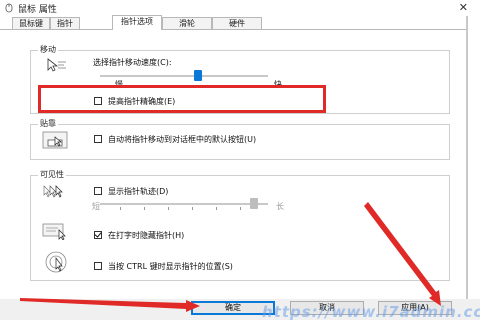 This screenshot has height=320, width=480. Describe the element at coordinates (254, 203) in the screenshot. I see `trail-length-slider-thumb` at that location.